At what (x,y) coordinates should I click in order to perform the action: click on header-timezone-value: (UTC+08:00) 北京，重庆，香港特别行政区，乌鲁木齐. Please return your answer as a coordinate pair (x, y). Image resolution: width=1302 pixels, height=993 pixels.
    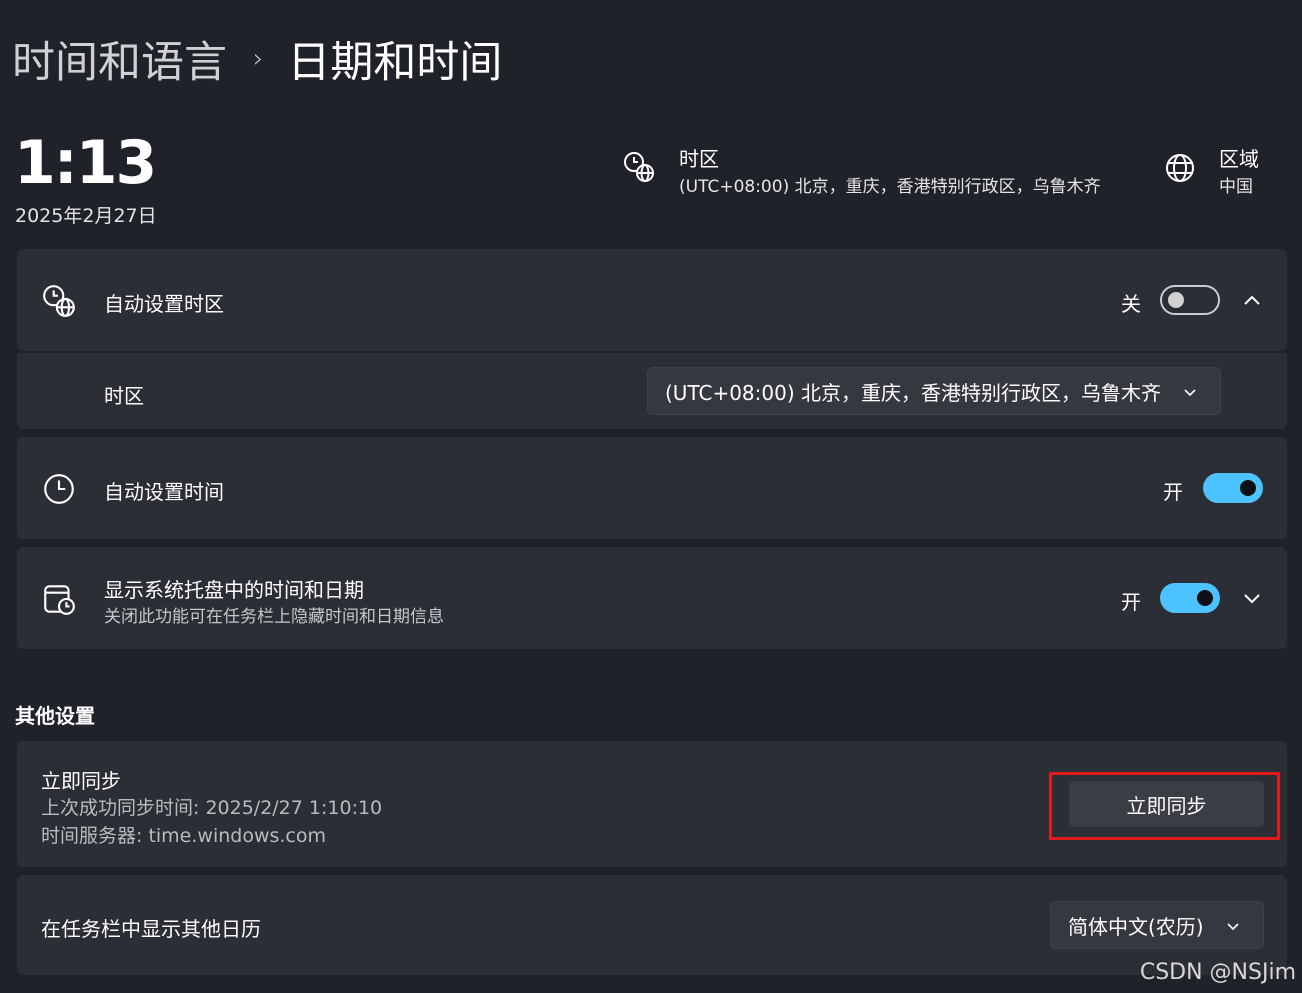
    Looking at the image, I should click on (890, 187).